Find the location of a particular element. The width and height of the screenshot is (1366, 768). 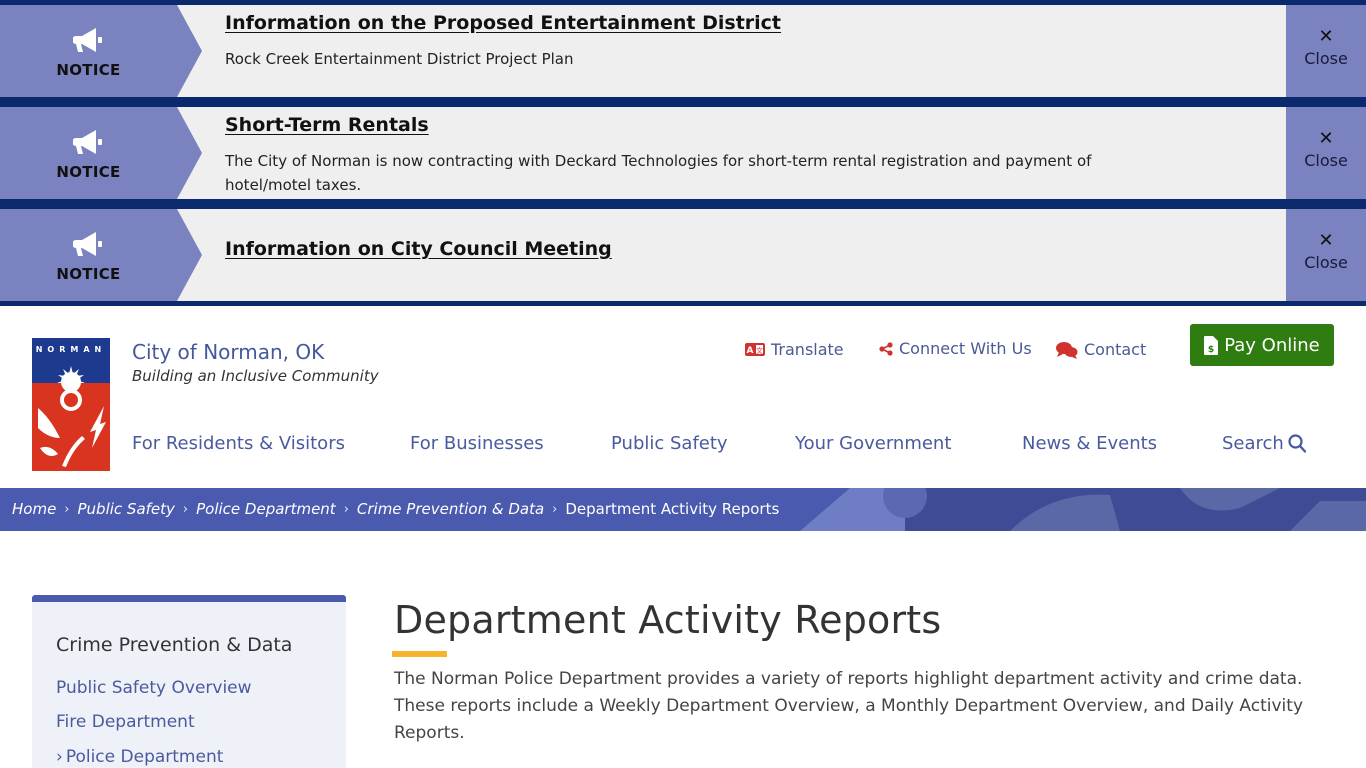

breadcrumb-public-safety: Public Safety is located at coordinates (126, 509).